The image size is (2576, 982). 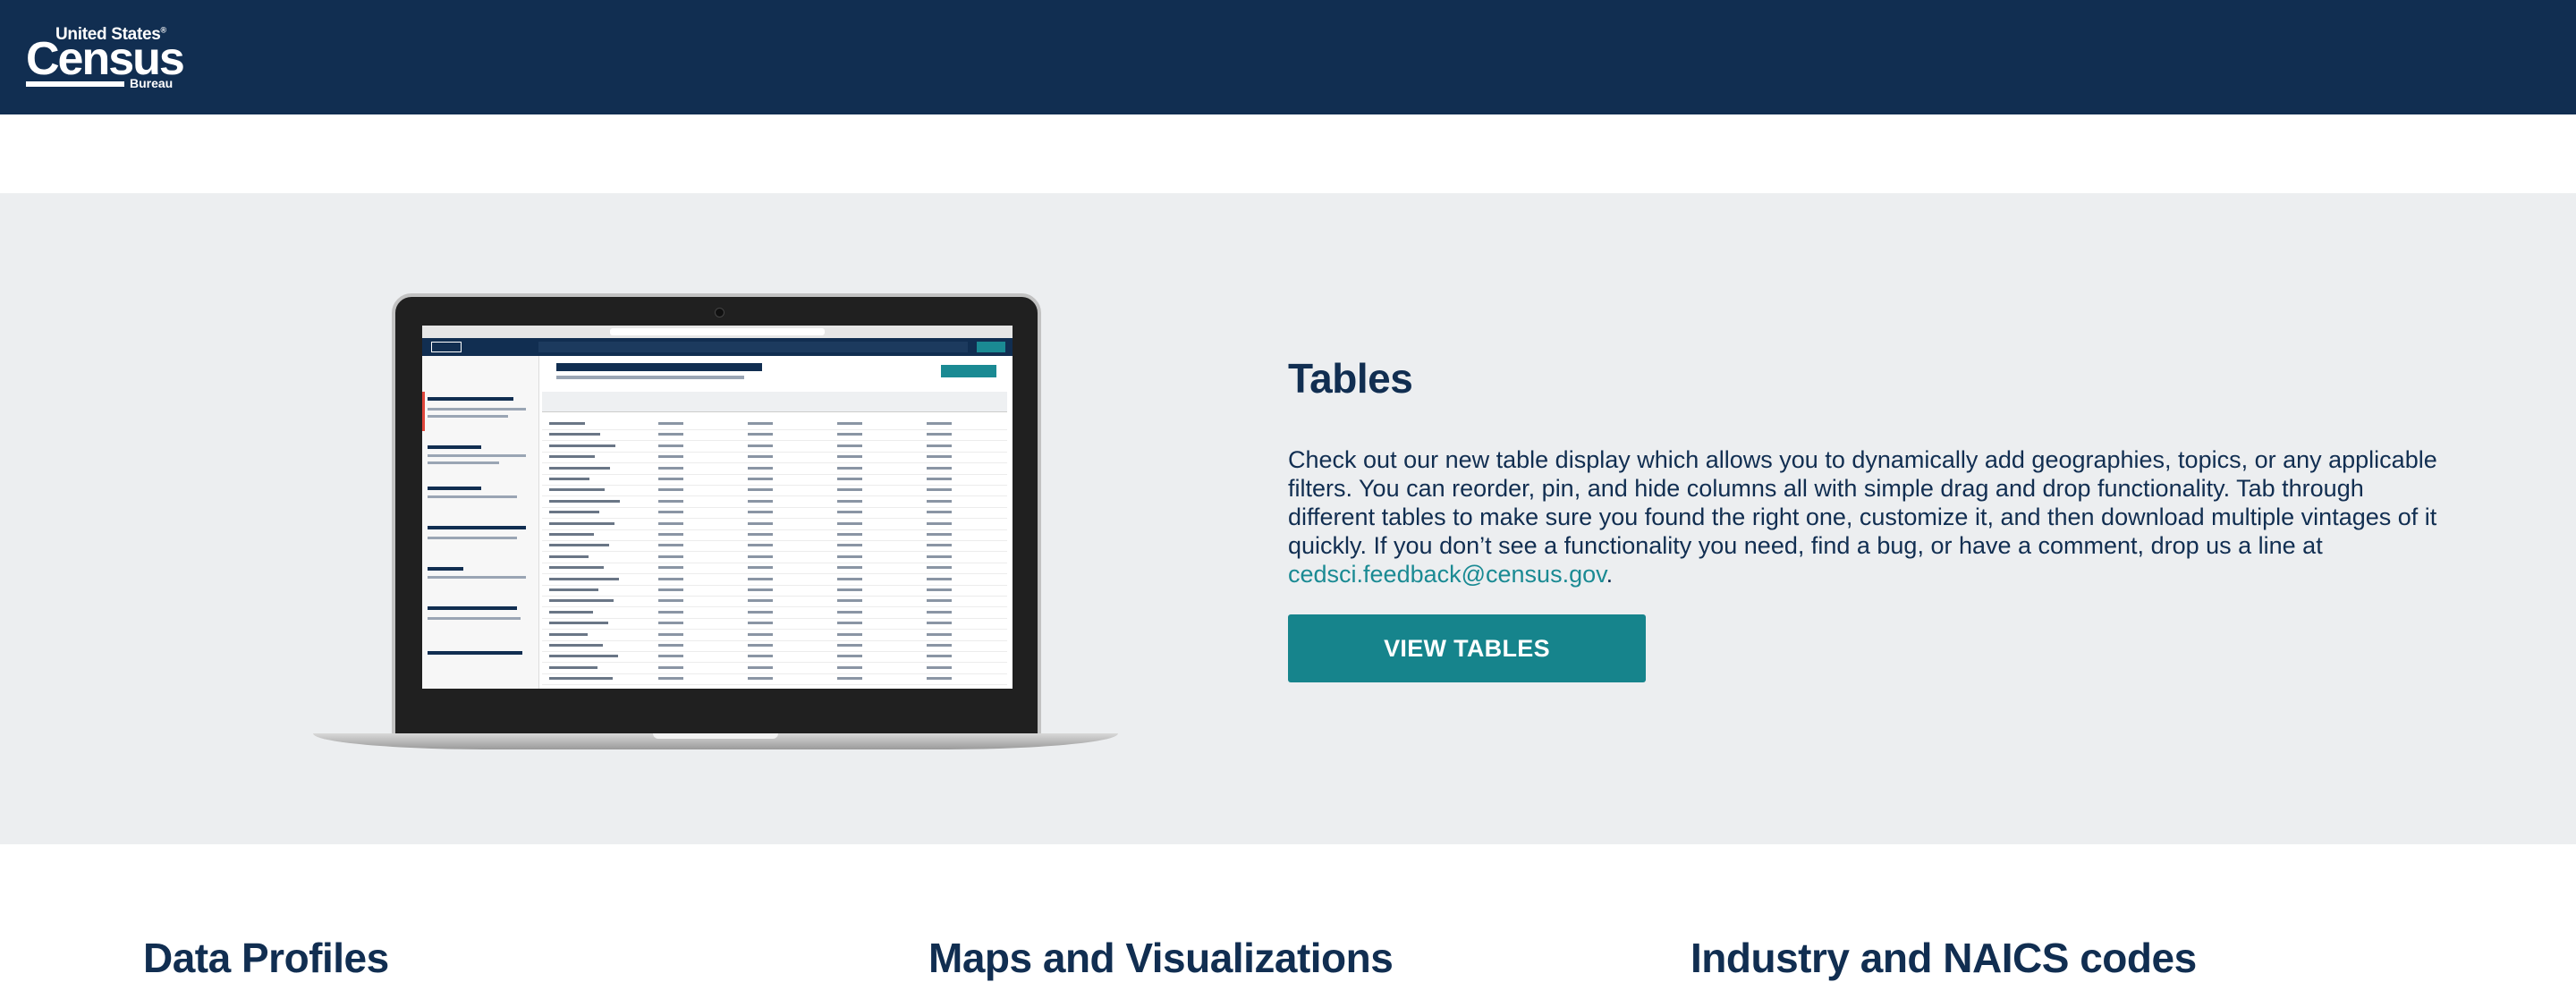 What do you see at coordinates (446, 347) in the screenshot?
I see `preview-logo` at bounding box center [446, 347].